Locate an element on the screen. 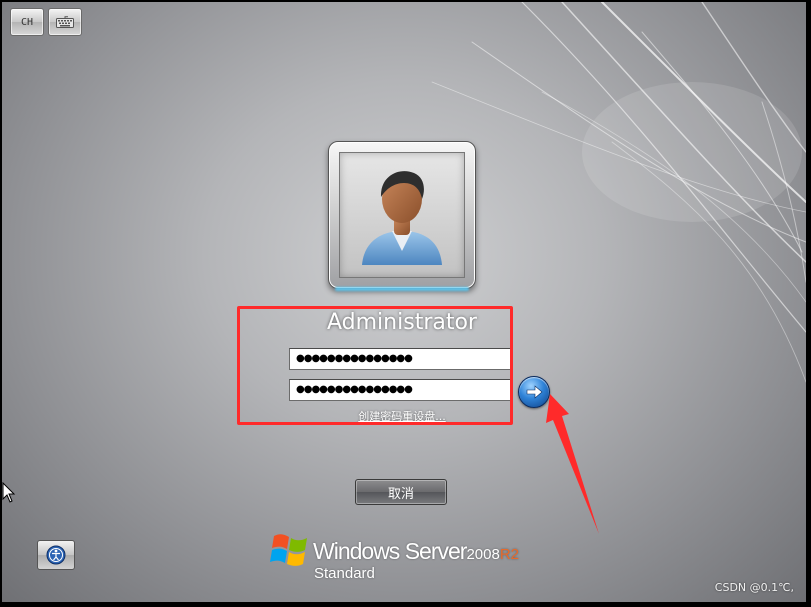 The image size is (811, 607). language-label: CH is located at coordinates (27, 22).